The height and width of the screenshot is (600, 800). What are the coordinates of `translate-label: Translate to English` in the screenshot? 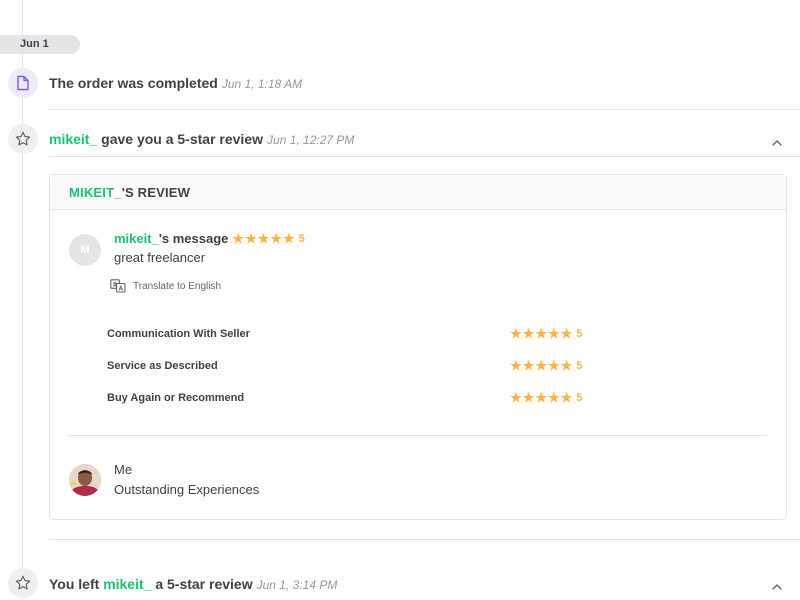 It's located at (177, 286).